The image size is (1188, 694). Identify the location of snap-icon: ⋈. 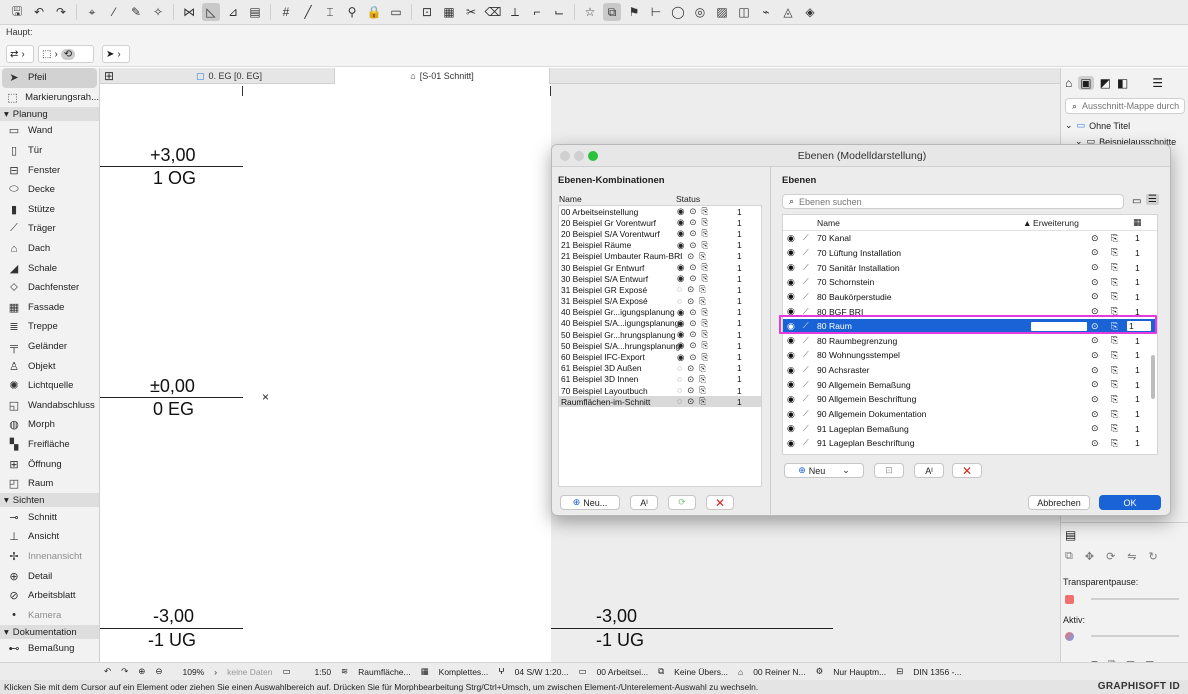
(189, 12).